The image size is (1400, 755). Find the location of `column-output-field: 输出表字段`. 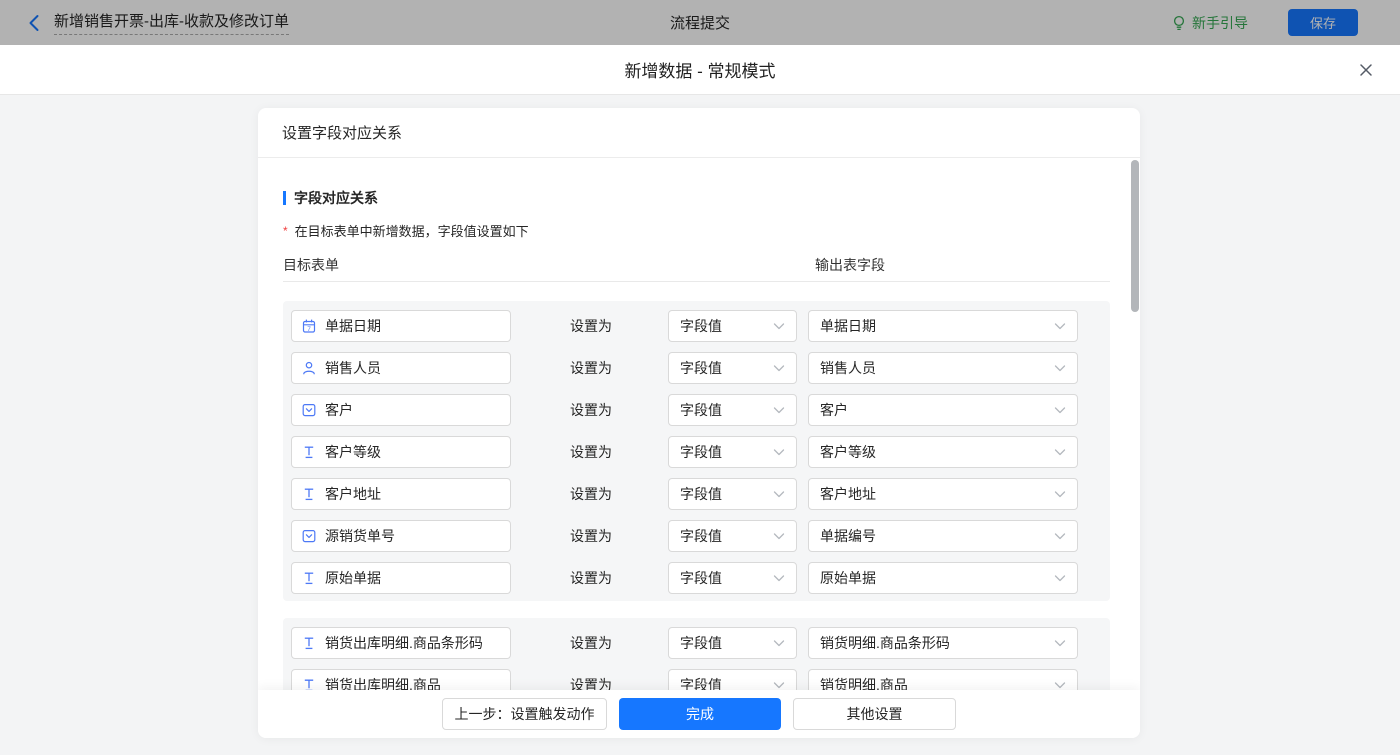

column-output-field: 输出表字段 is located at coordinates (850, 265).